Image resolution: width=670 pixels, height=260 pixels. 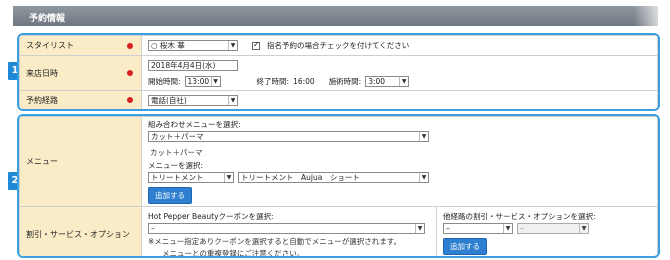 What do you see at coordinates (176, 152) in the screenshot?
I see `combo-selected-note: カット＋パーマ` at bounding box center [176, 152].